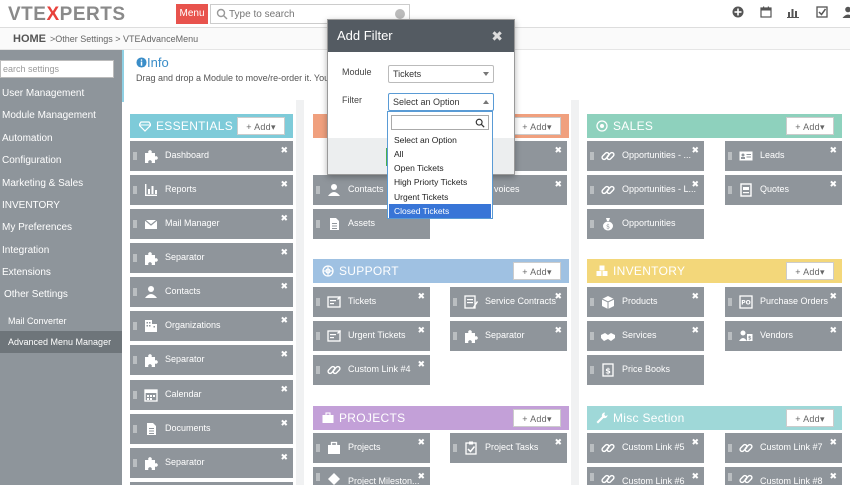  Describe the element at coordinates (61, 161) in the screenshot. I see `sidebar-item-configuration: Configuration` at that location.